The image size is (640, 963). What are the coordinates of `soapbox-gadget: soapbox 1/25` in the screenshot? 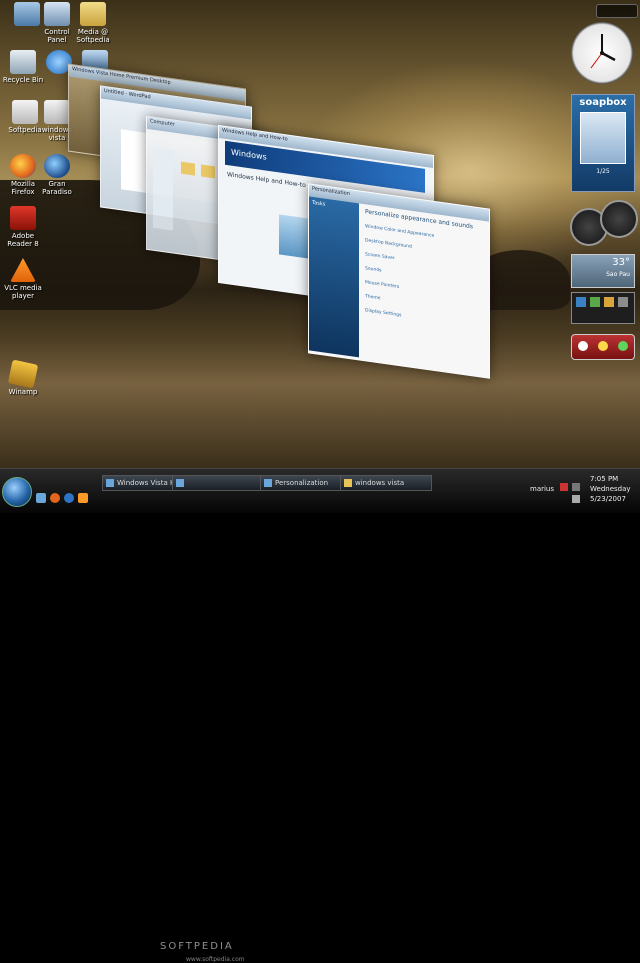 It's located at (603, 143).